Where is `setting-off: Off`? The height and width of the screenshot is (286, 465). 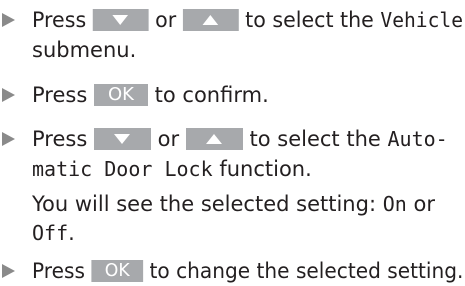 setting-off: Off is located at coordinates (50, 233).